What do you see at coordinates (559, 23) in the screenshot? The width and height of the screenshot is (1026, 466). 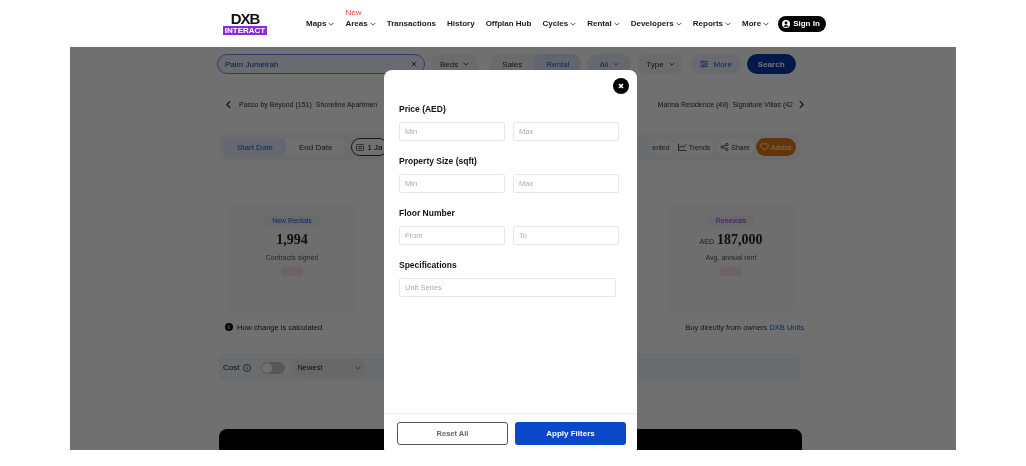 I see `nav-link: Cycles` at bounding box center [559, 23].